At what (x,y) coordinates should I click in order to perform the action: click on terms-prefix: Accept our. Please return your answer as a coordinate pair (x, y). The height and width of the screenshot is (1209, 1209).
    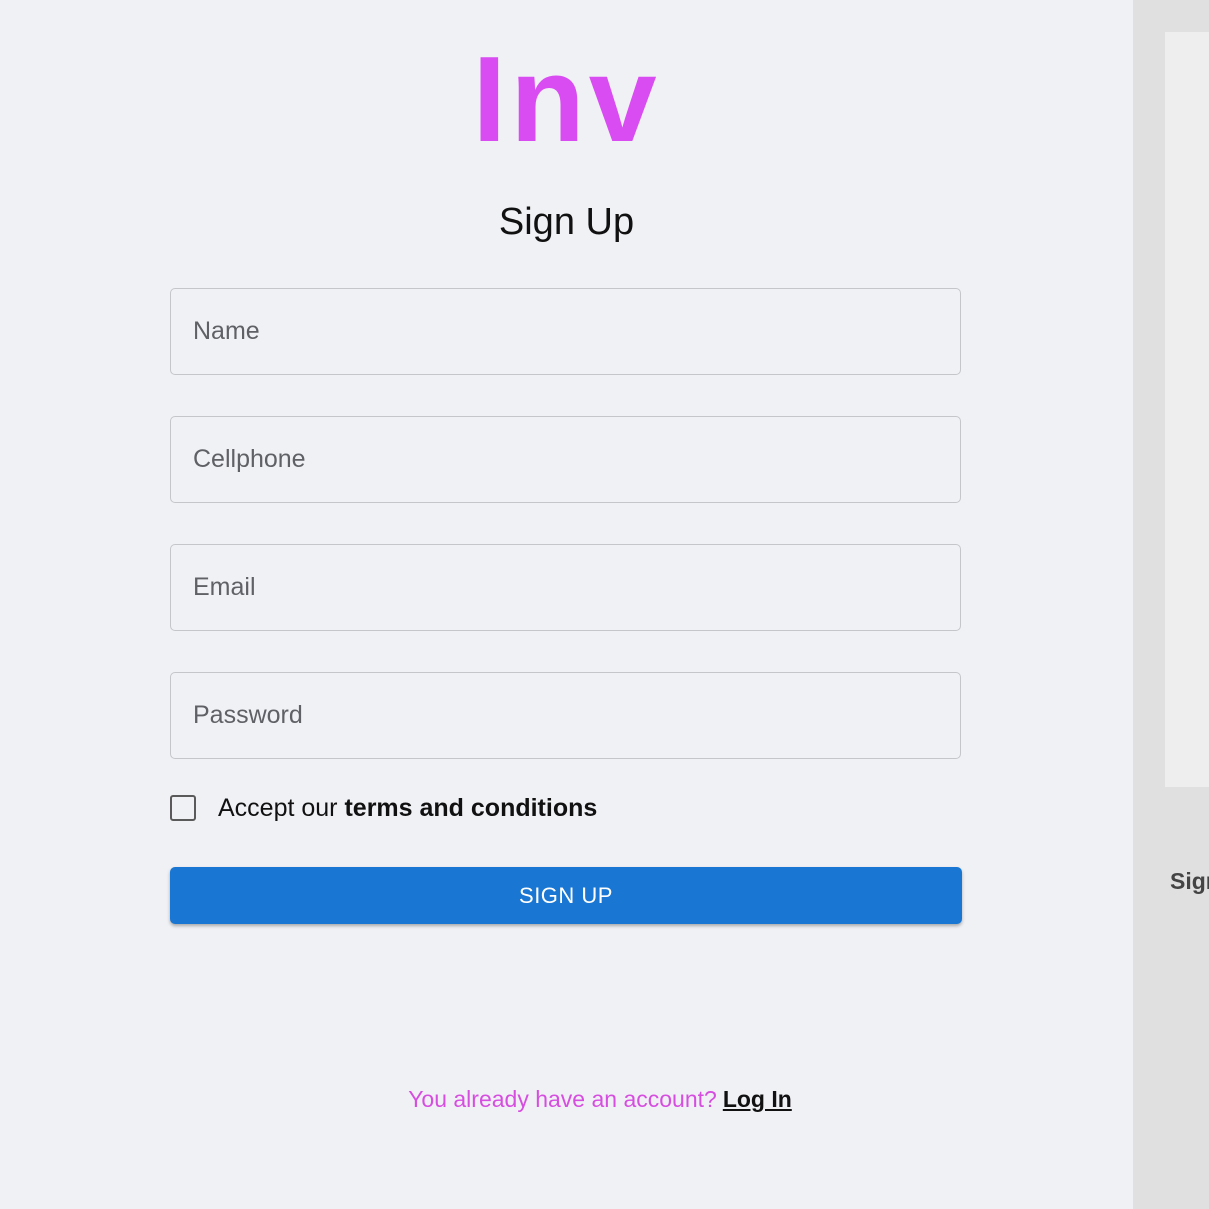
    Looking at the image, I should click on (278, 807).